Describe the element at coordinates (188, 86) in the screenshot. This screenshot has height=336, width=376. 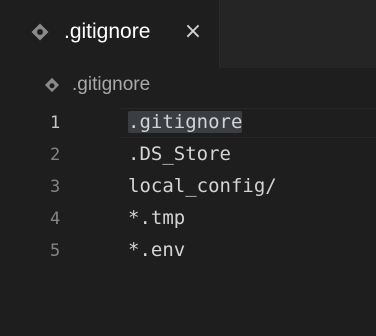
I see `breadcrumb: .gitignore` at that location.